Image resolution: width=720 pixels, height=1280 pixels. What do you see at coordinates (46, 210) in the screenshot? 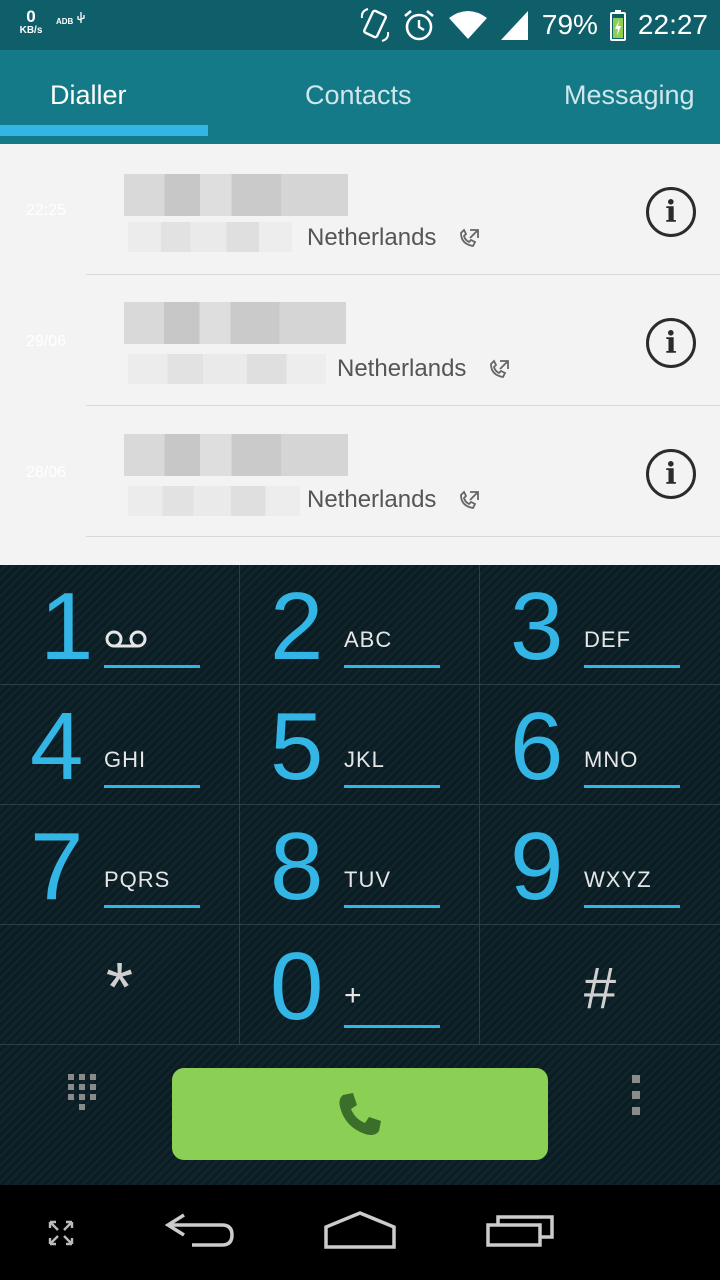
I see `call-date: 22:25` at bounding box center [46, 210].